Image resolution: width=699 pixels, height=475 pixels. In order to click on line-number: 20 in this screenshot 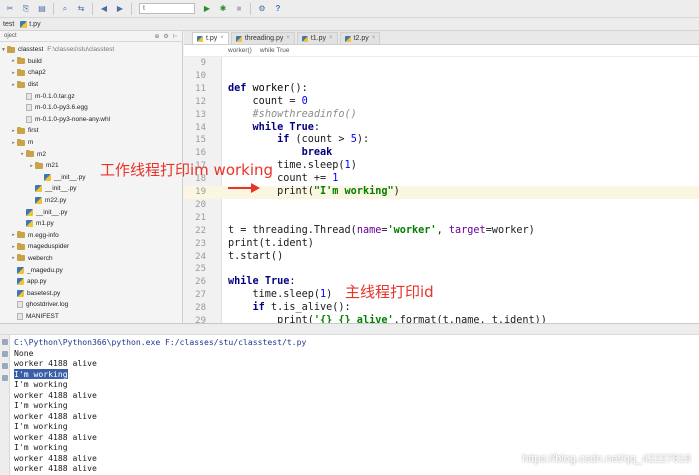, I will do `click(200, 204)`.